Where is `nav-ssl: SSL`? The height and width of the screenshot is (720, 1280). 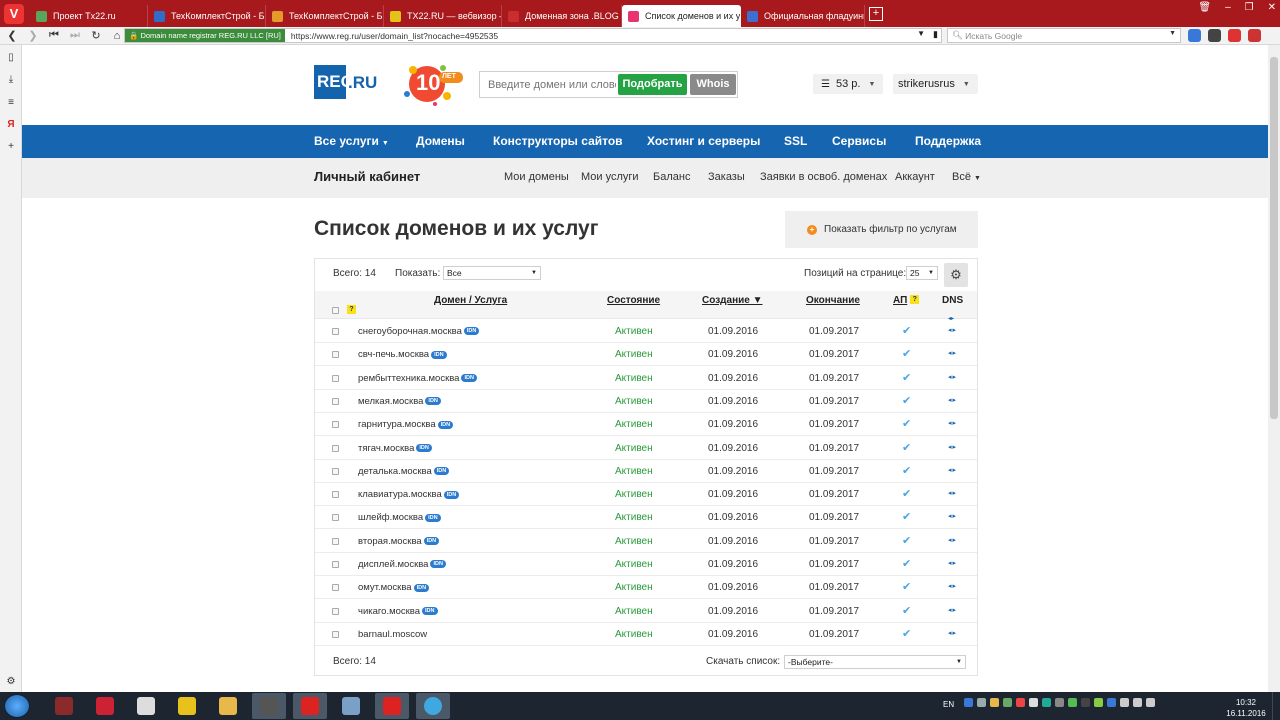 nav-ssl: SSL is located at coordinates (795, 141).